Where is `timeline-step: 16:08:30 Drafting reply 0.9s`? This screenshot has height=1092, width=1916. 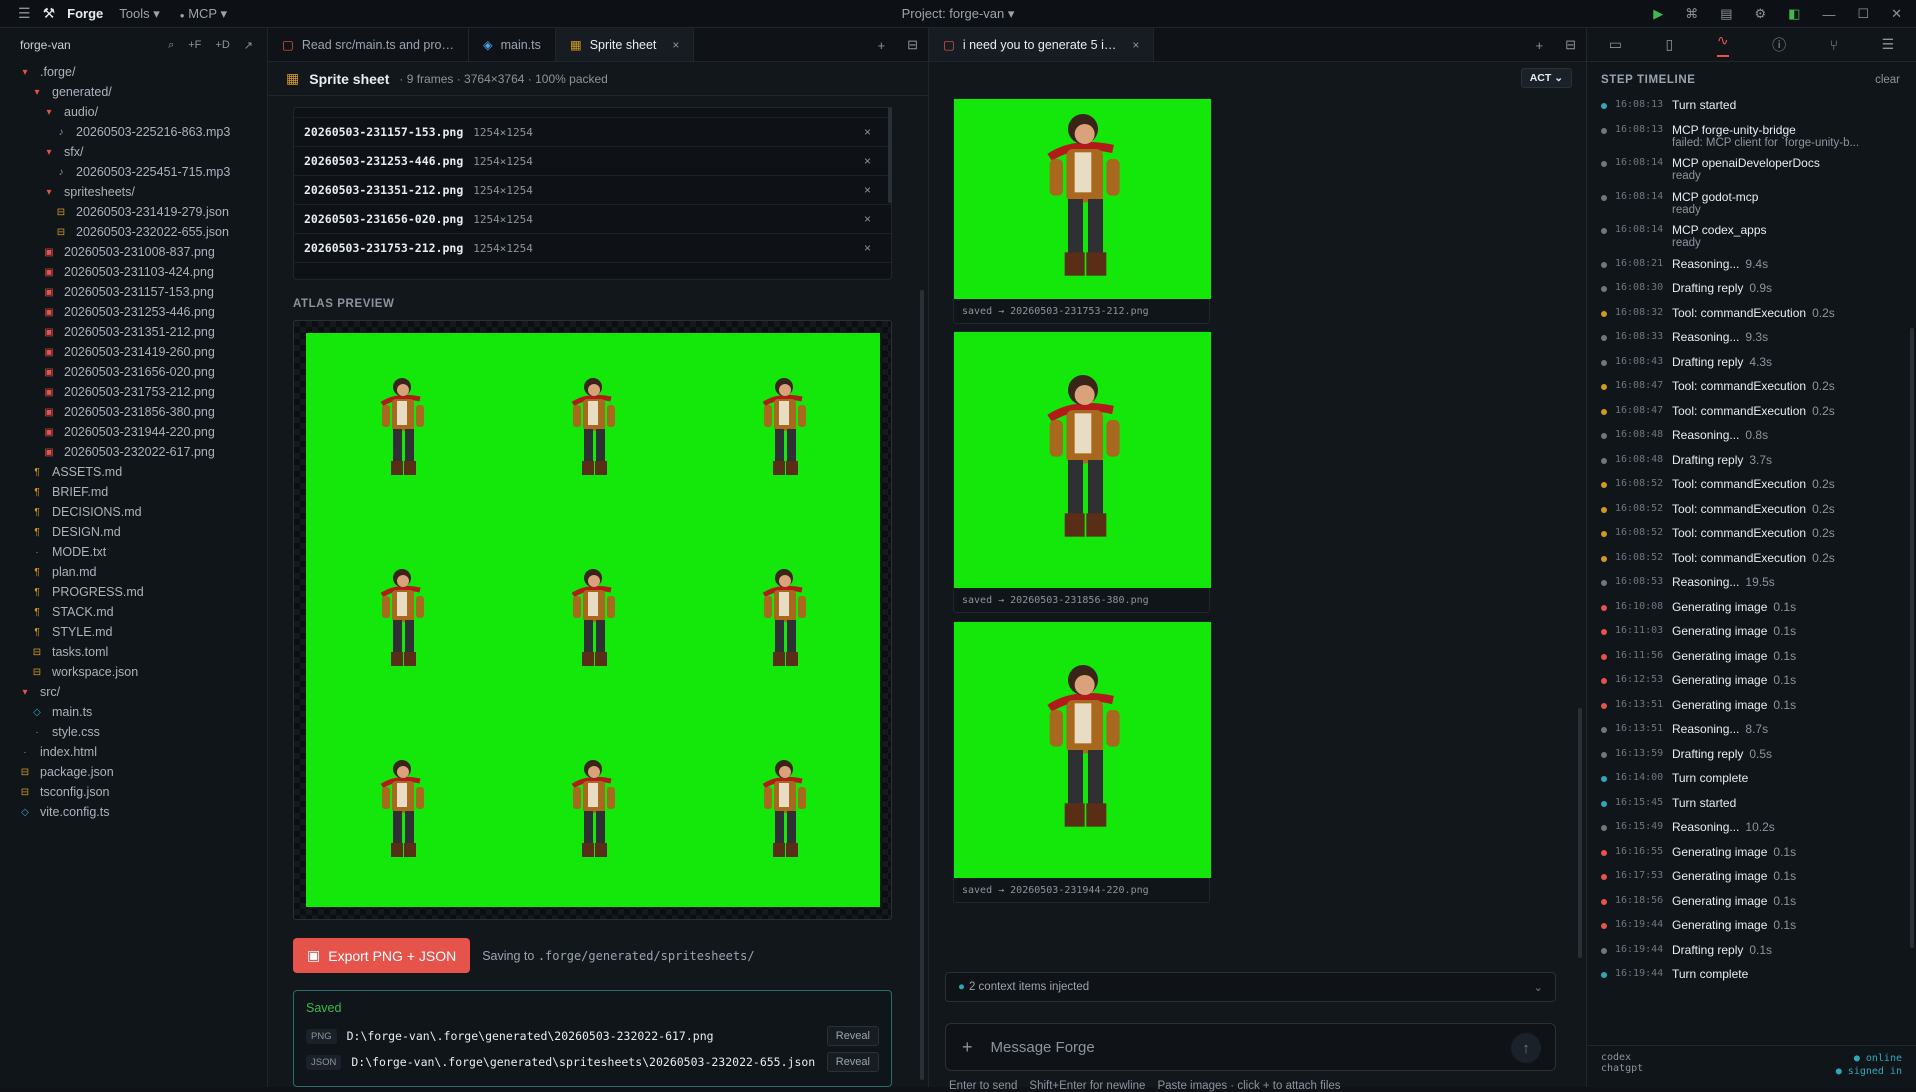 timeline-step: 16:08:30 Drafting reply 0.9s is located at coordinates (1751, 293).